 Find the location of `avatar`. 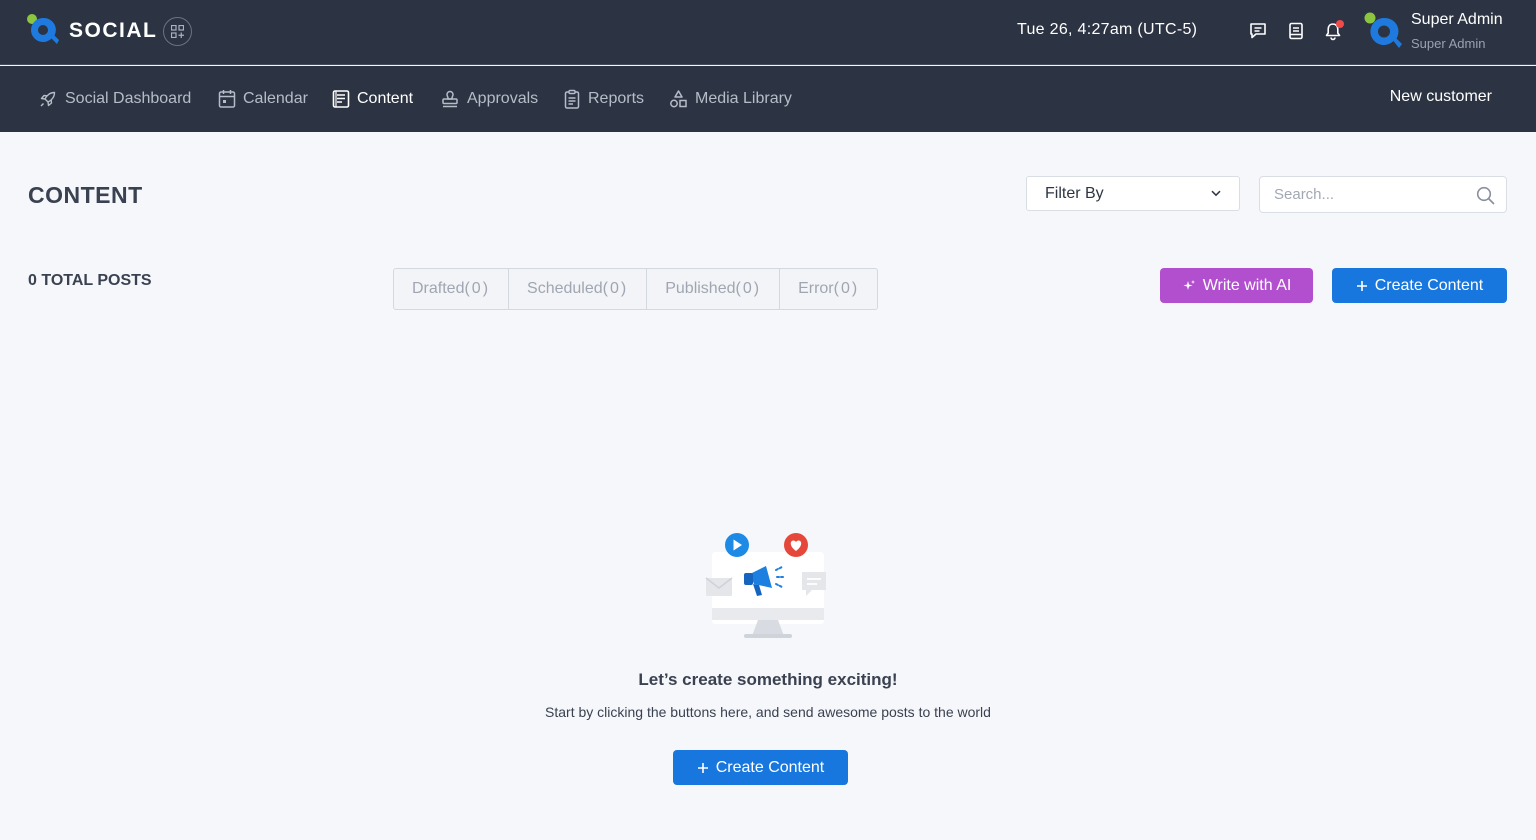

avatar is located at coordinates (1383, 31).